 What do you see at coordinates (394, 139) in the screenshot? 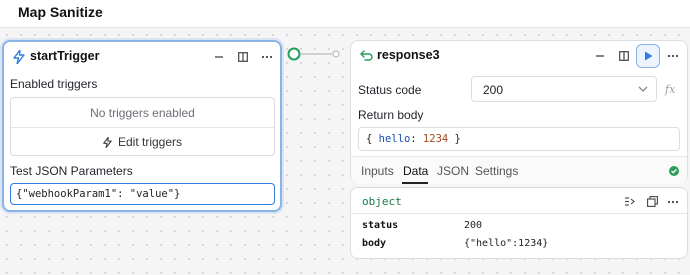
I see `return-body-key: hello` at bounding box center [394, 139].